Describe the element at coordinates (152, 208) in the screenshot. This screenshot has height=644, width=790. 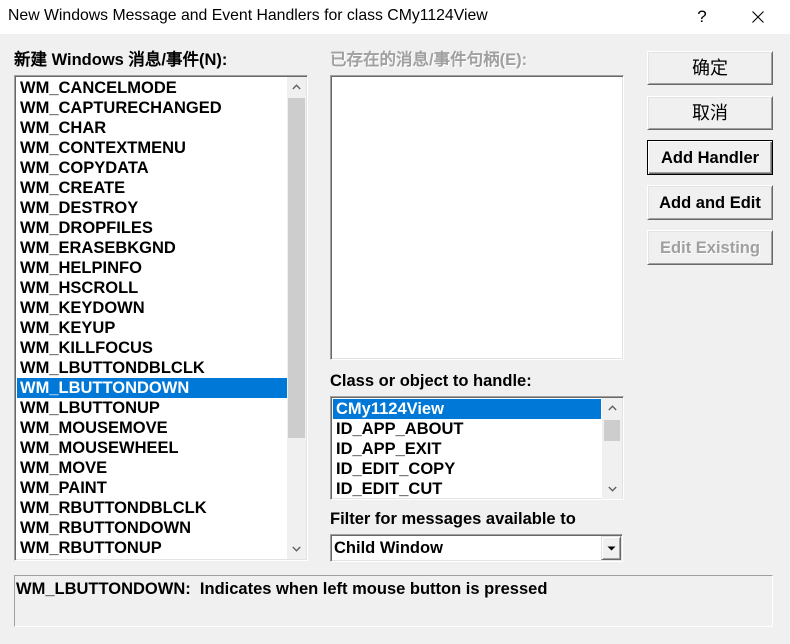
I see `message-list-item: WM_DESTROY` at that location.